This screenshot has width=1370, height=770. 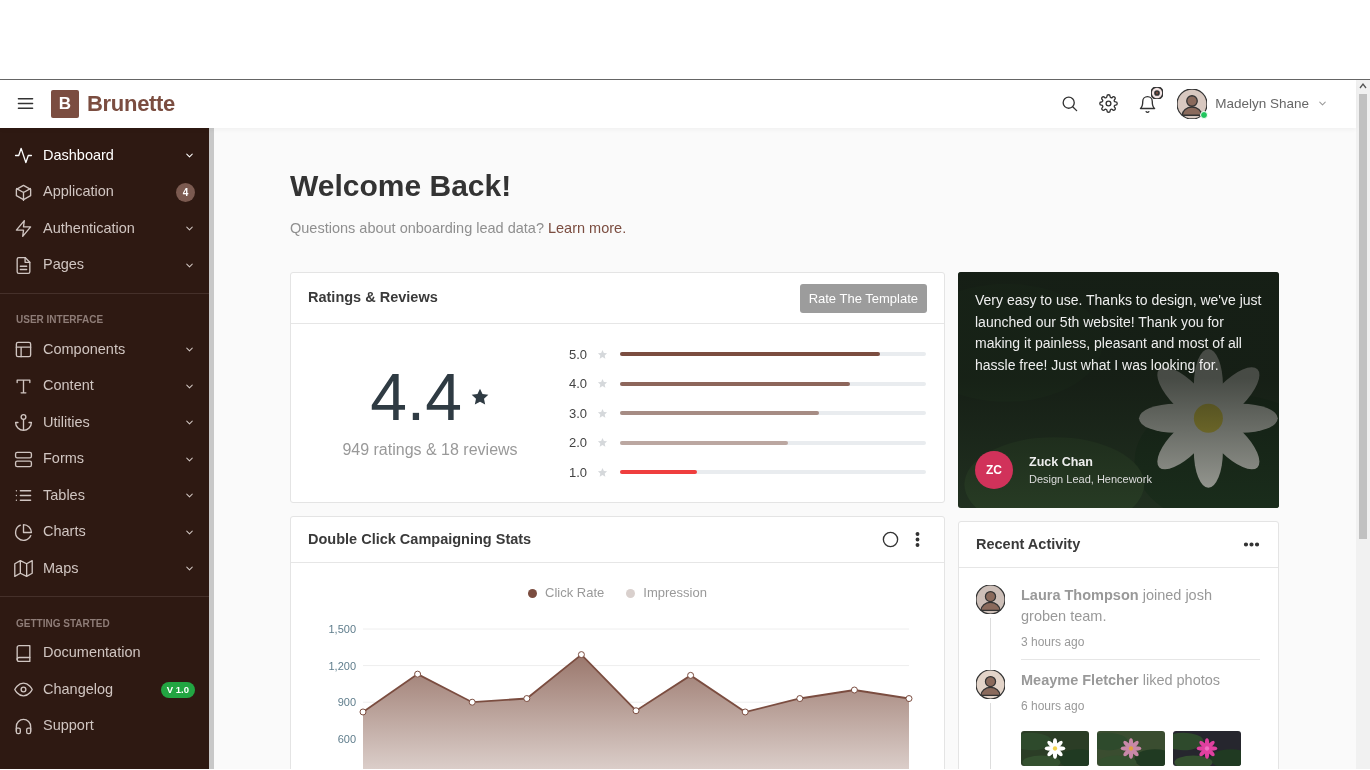 What do you see at coordinates (104, 155) in the screenshot?
I see `sidebar-item: Dashboard` at bounding box center [104, 155].